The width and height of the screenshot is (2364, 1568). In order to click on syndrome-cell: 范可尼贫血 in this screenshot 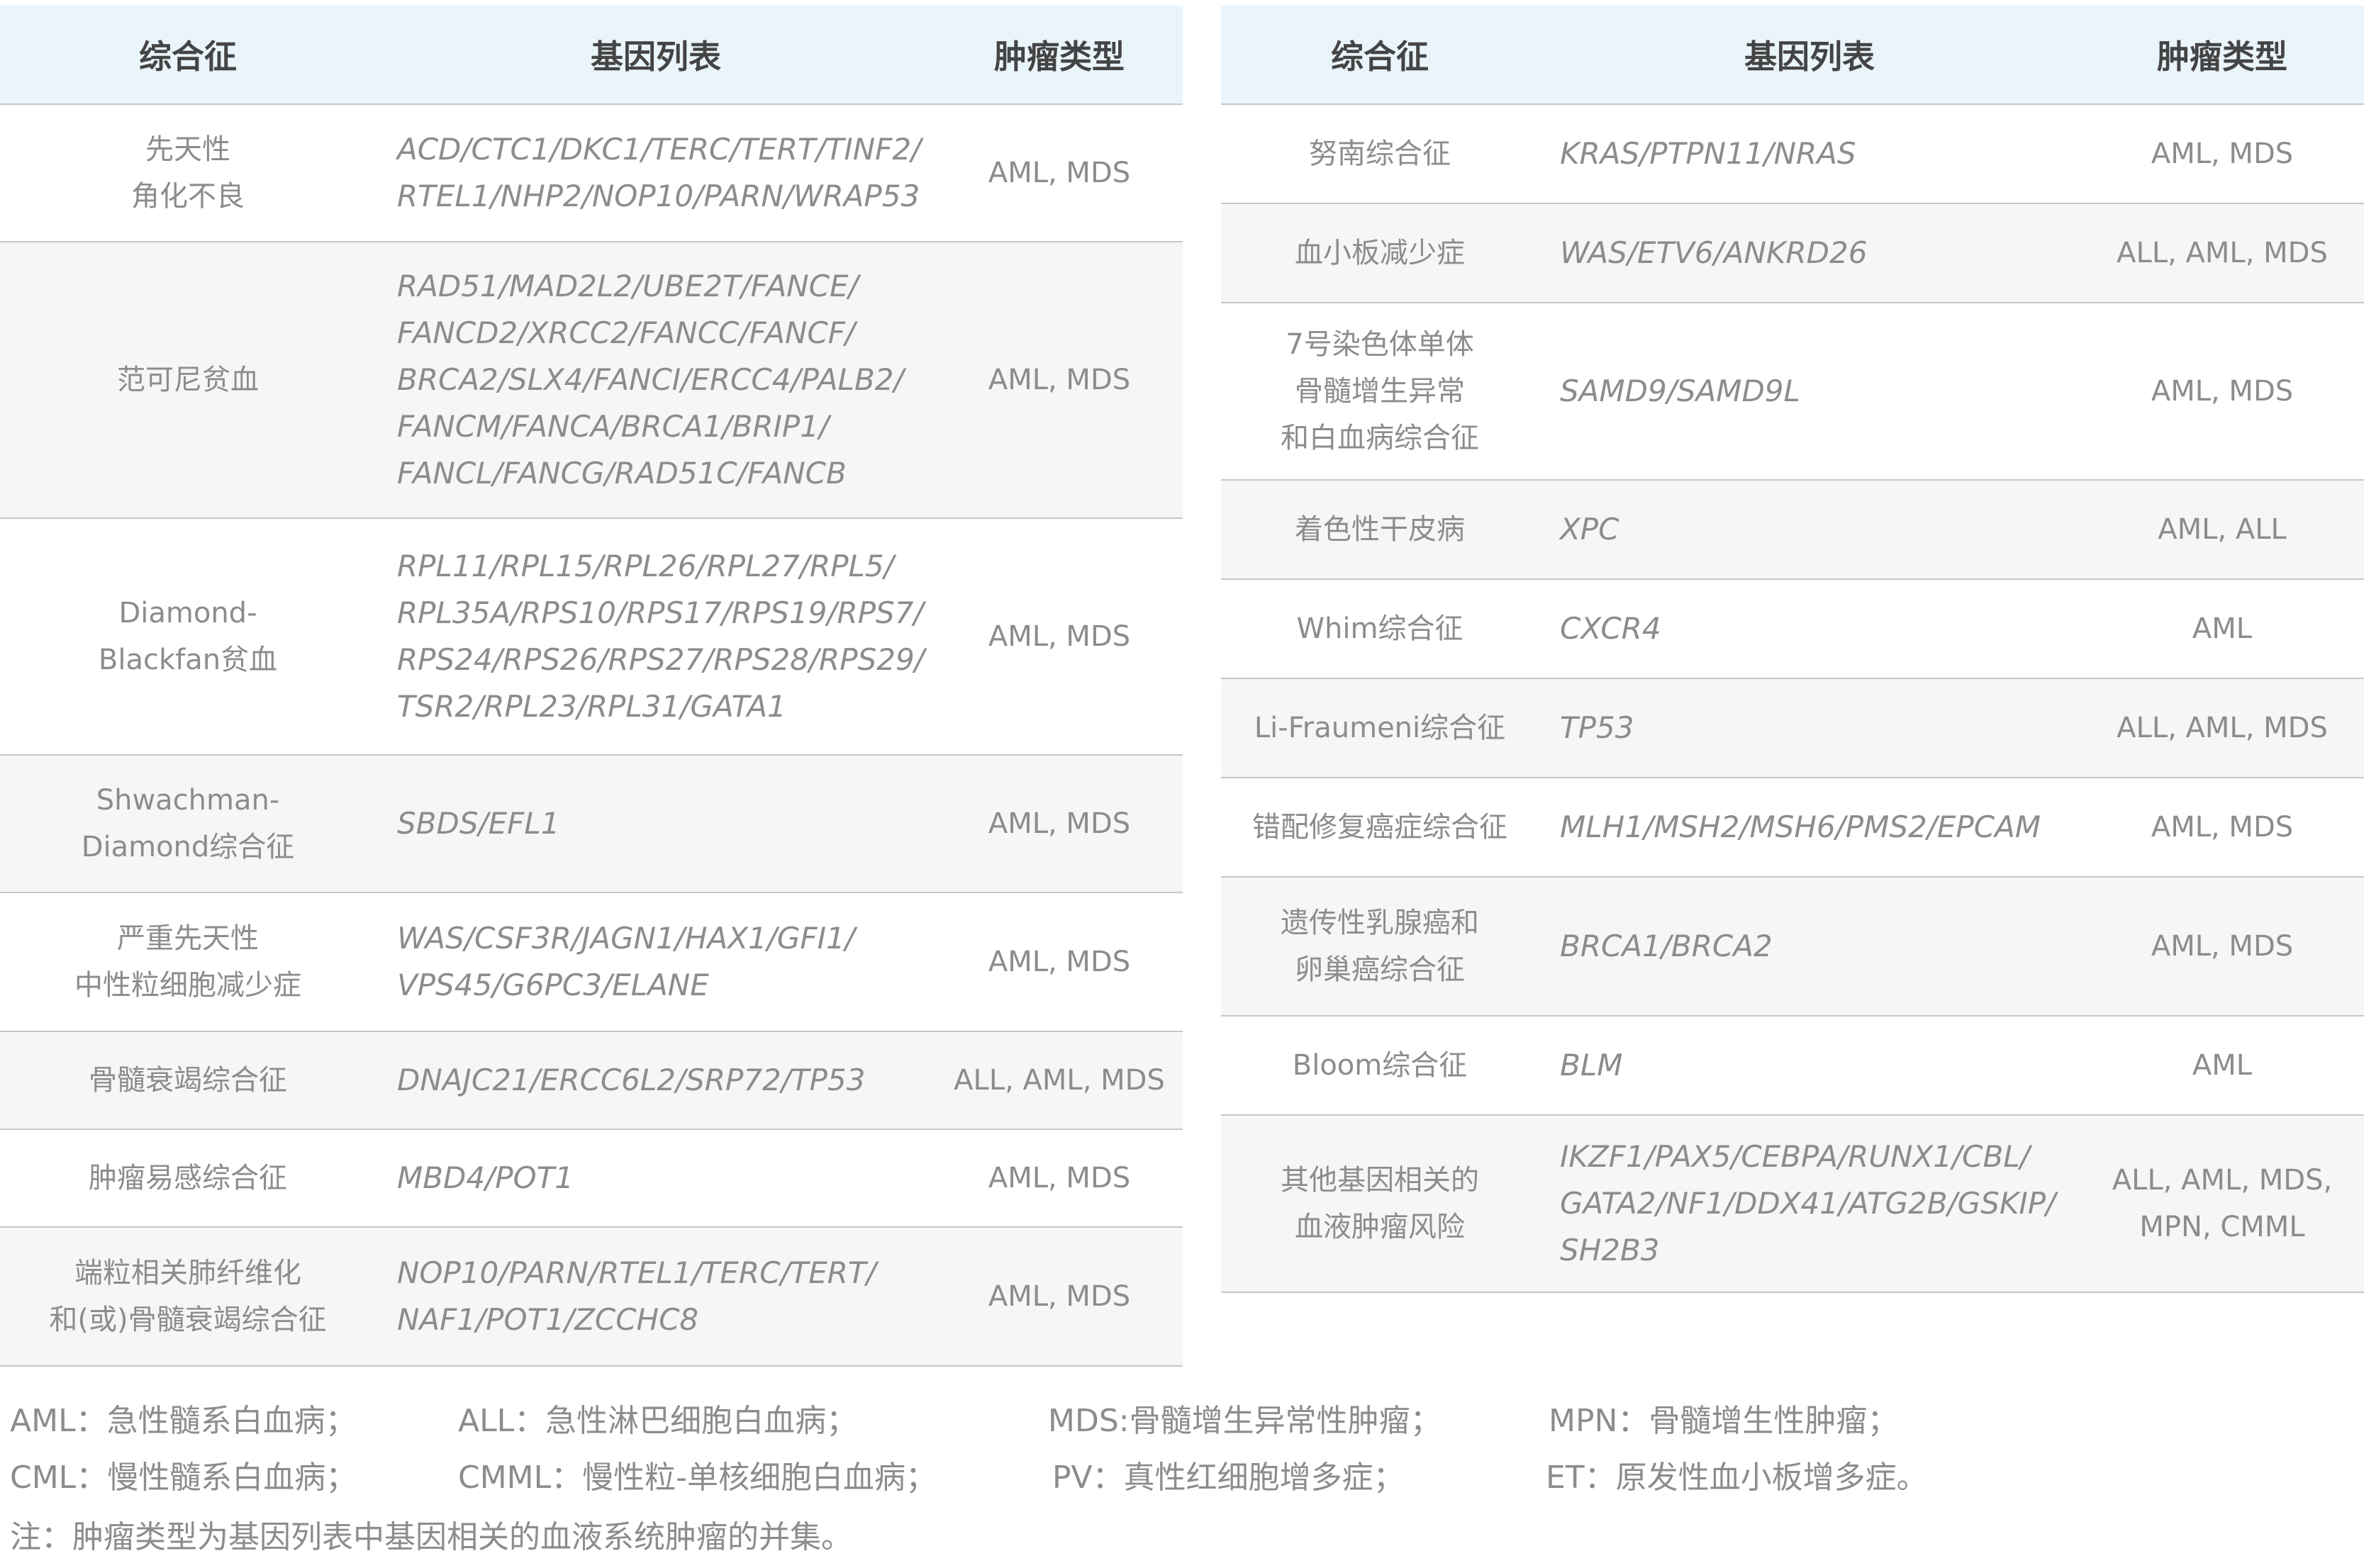, I will do `click(188, 381)`.